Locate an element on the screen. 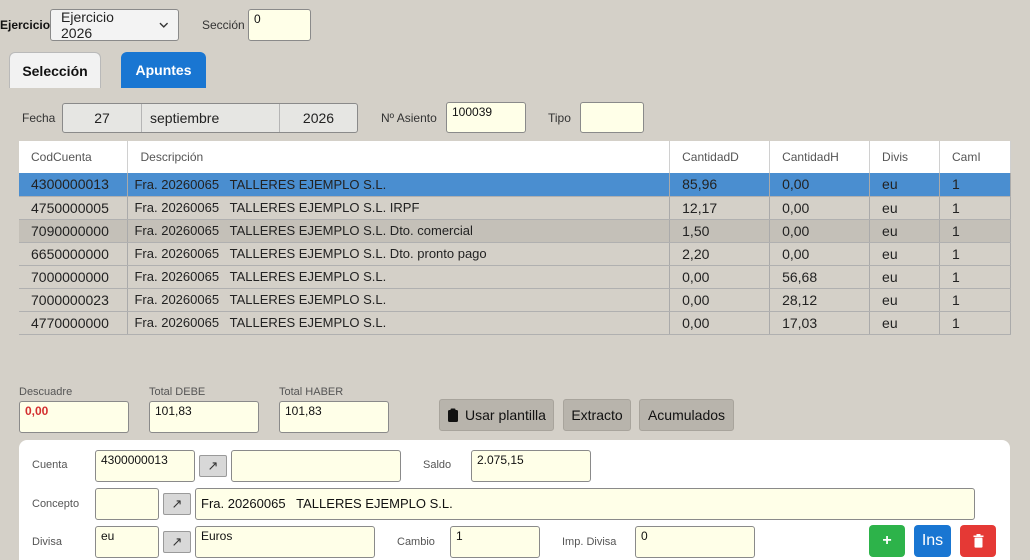  col-cantidadh: CantidadH is located at coordinates (820, 157).